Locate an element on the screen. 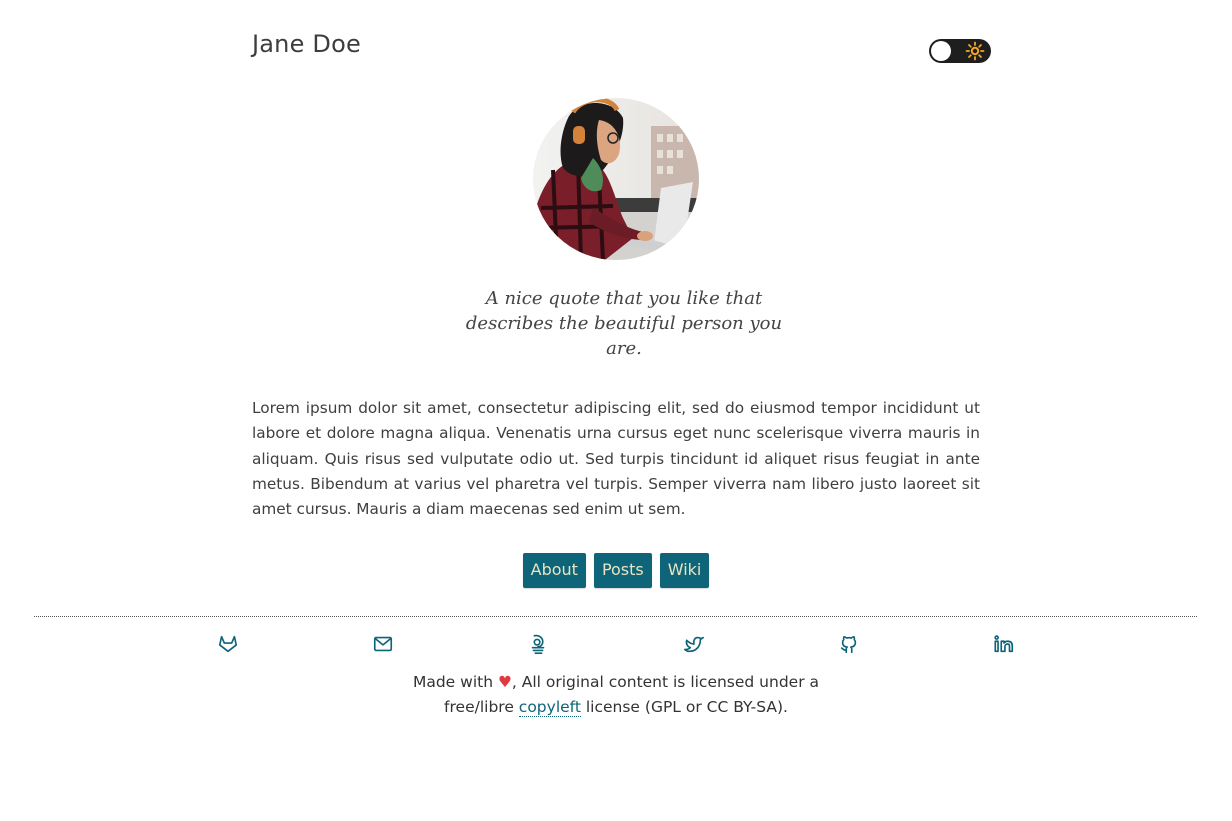 The height and width of the screenshot is (821, 1232). gitlab-link is located at coordinates (228, 644).